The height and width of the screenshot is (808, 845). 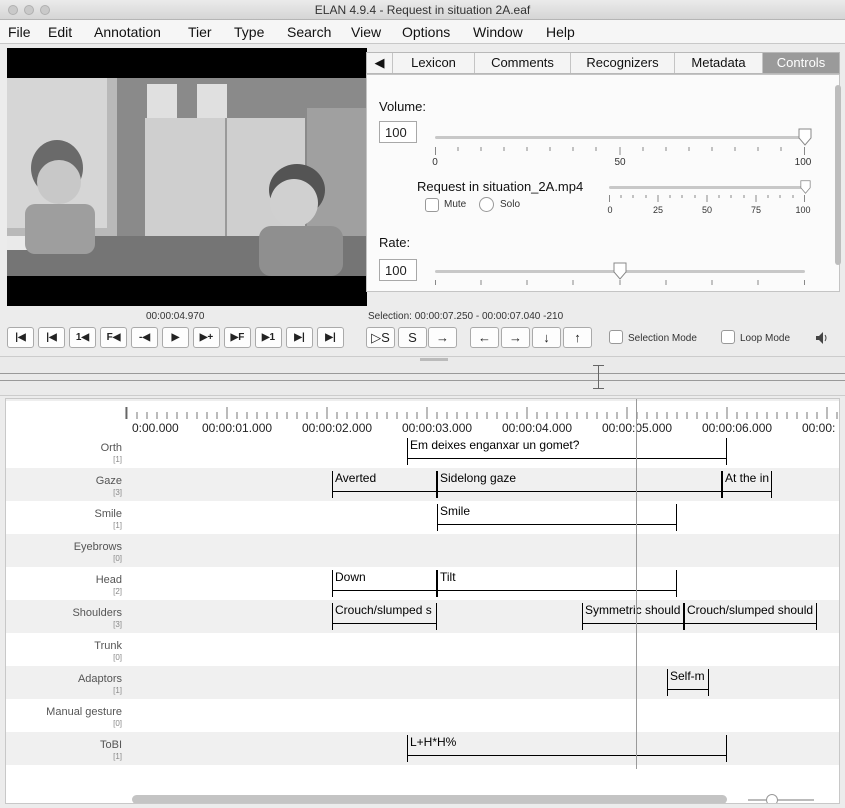 What do you see at coordinates (249, 32) in the screenshot?
I see `menu-type: Type` at bounding box center [249, 32].